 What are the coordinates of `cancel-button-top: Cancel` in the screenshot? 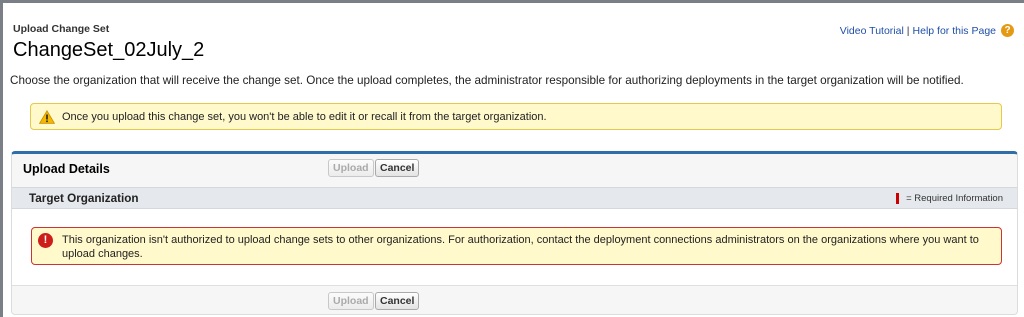 It's located at (397, 168).